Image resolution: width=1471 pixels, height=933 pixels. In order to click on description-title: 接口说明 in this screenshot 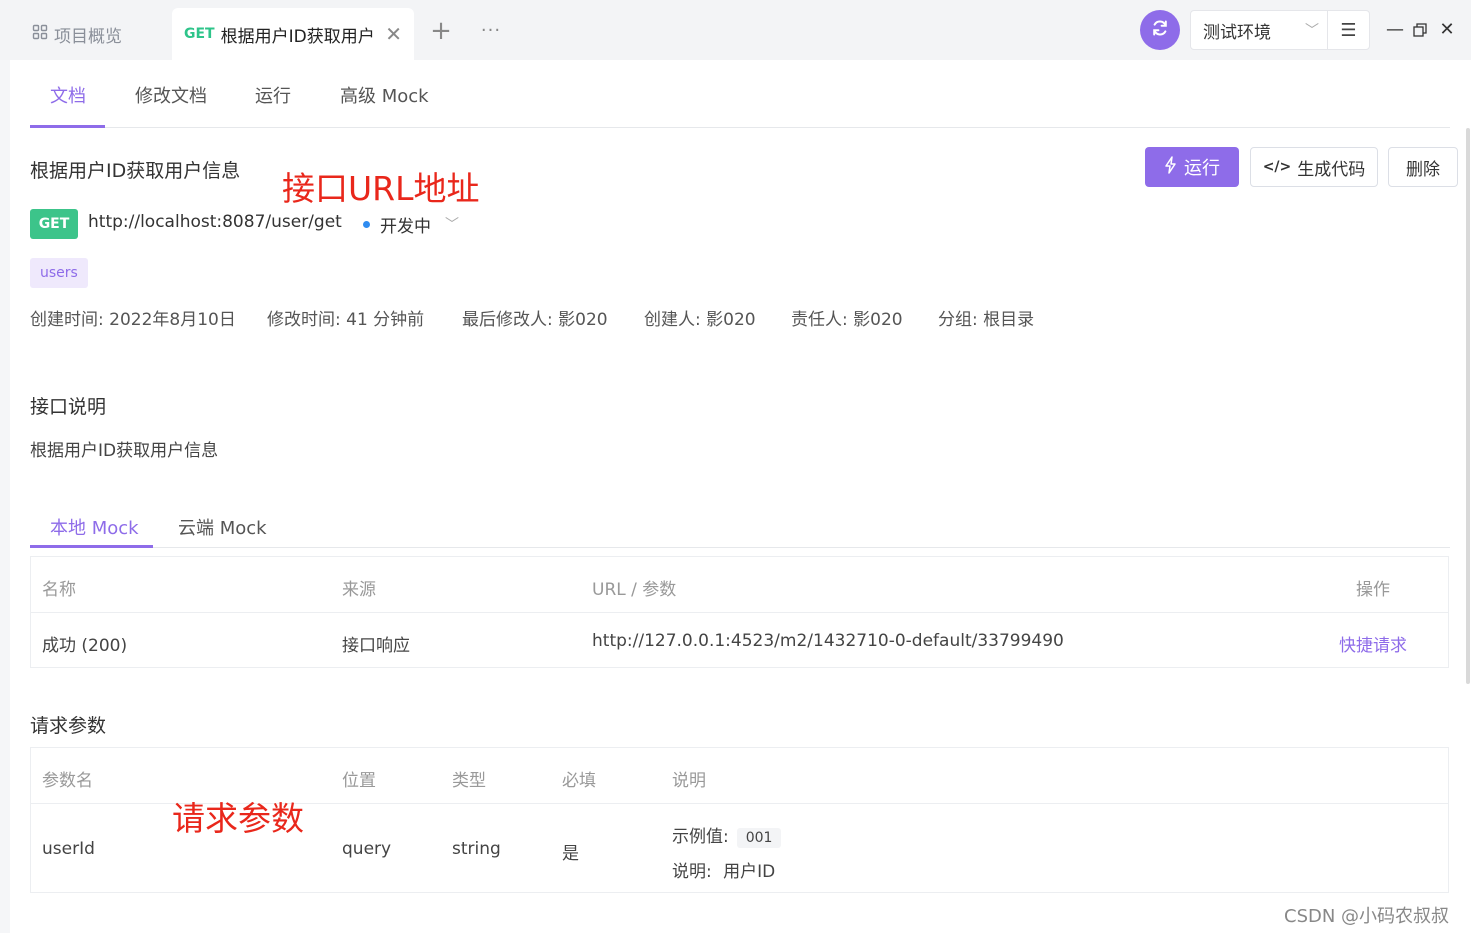, I will do `click(68, 407)`.